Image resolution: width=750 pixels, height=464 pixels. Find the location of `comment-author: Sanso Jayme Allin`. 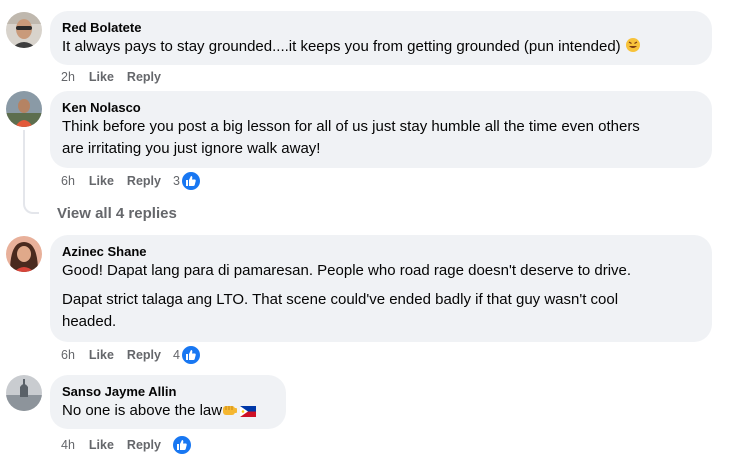

comment-author: Sanso Jayme Allin is located at coordinates (168, 391).